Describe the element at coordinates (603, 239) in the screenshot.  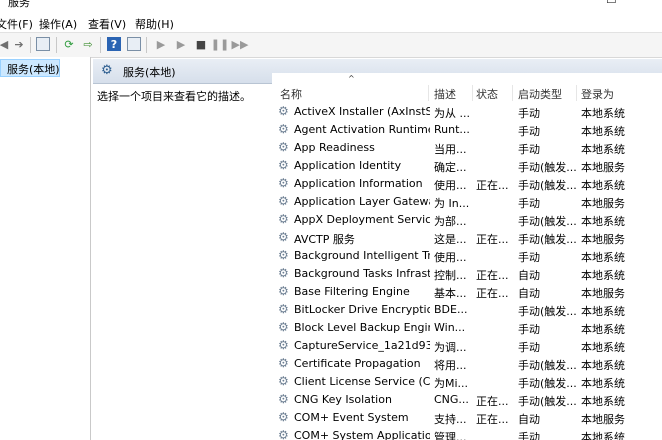
I see `service-logon: 本地服务` at that location.